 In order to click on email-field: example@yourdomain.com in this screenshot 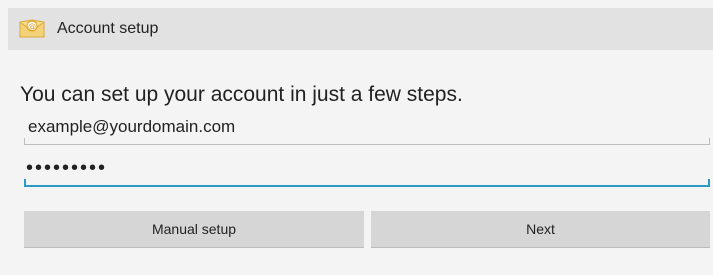, I will do `click(367, 128)`.